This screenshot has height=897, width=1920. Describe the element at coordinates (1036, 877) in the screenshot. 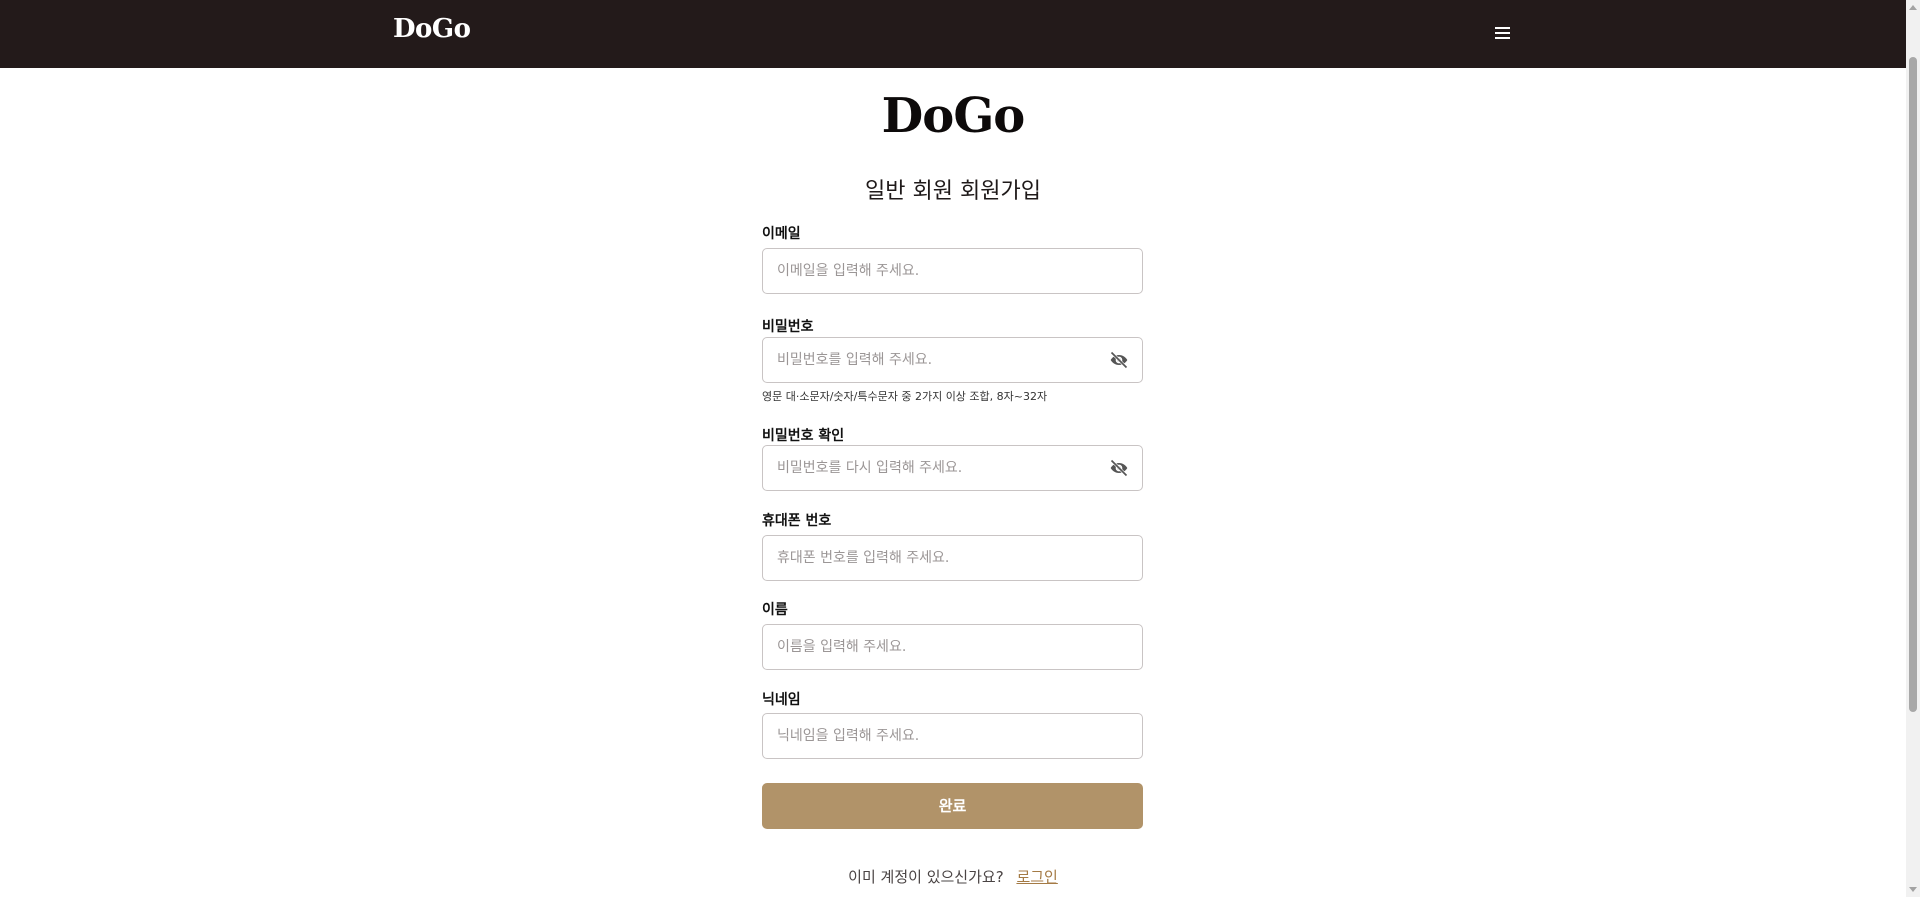

I see `login-link: 로그인` at that location.